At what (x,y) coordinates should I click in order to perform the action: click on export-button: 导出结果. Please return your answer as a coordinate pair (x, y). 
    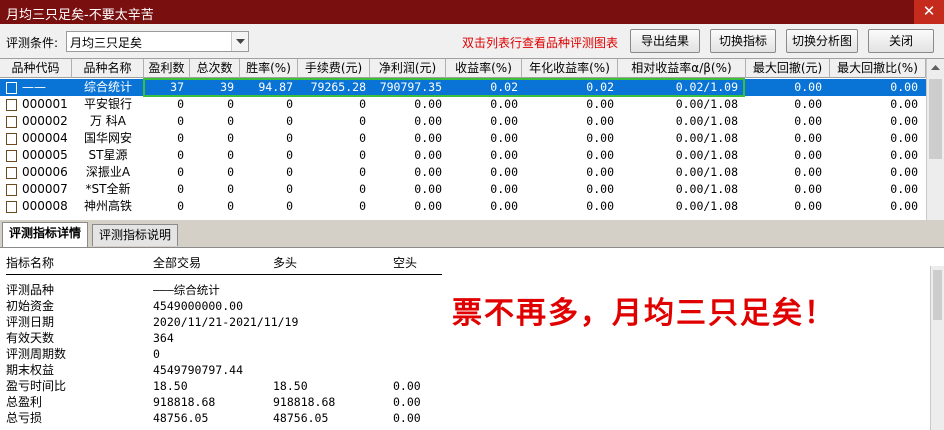
    Looking at the image, I should click on (665, 41).